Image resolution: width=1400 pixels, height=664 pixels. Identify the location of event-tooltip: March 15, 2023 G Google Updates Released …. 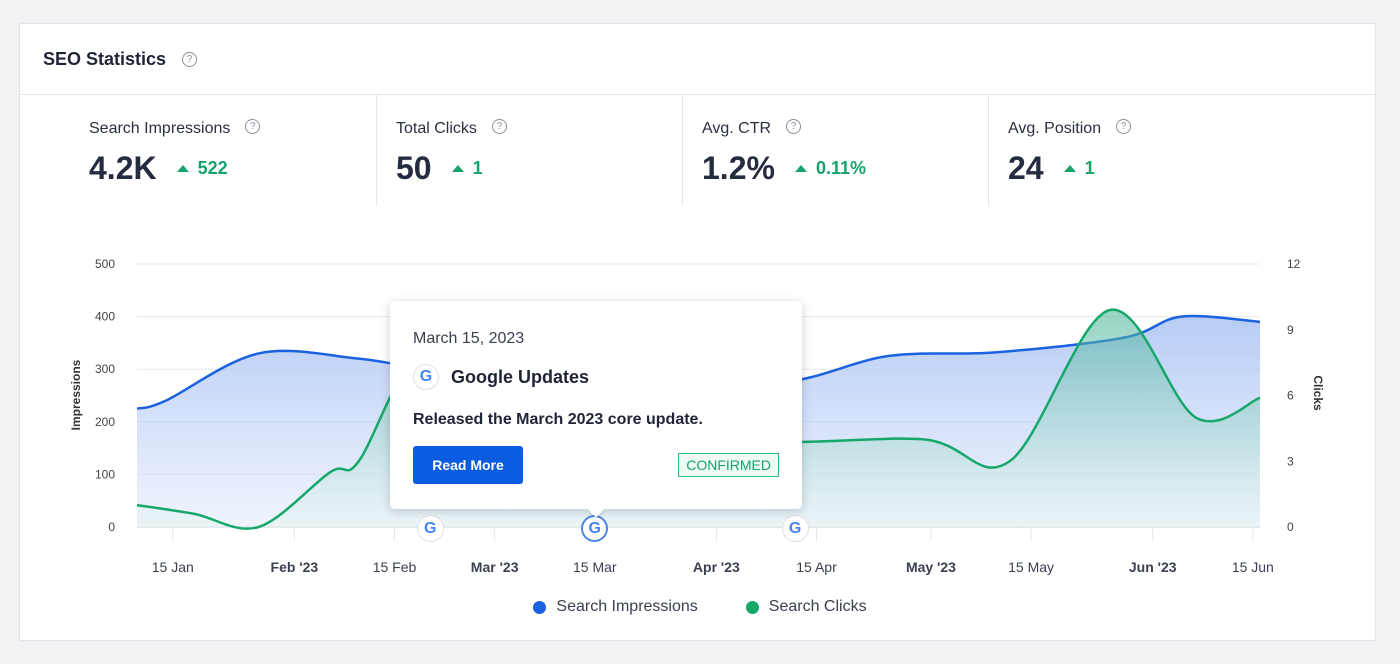
(596, 409).